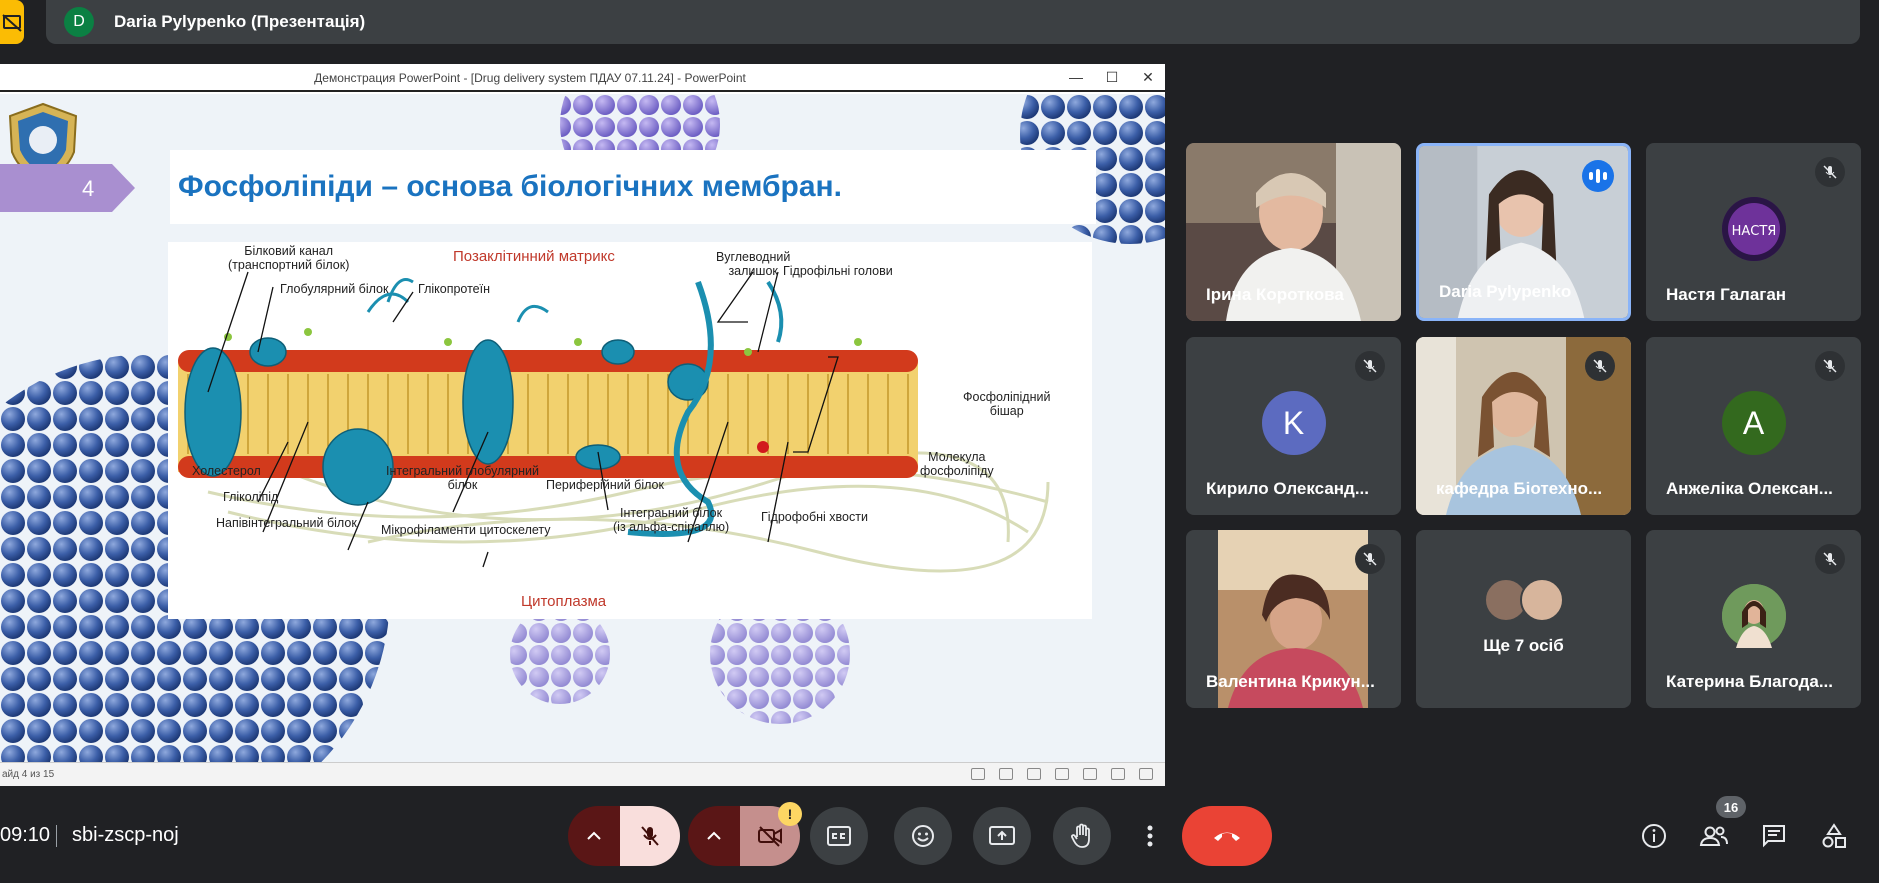  I want to click on more-vert-icon, so click(1150, 836).